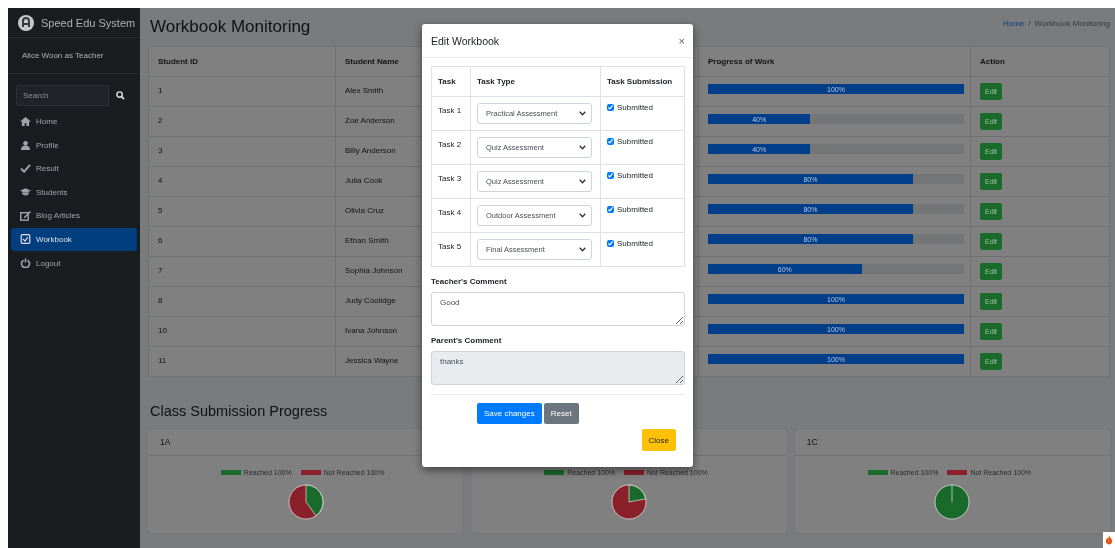  I want to click on reset-button: Reset, so click(561, 413).